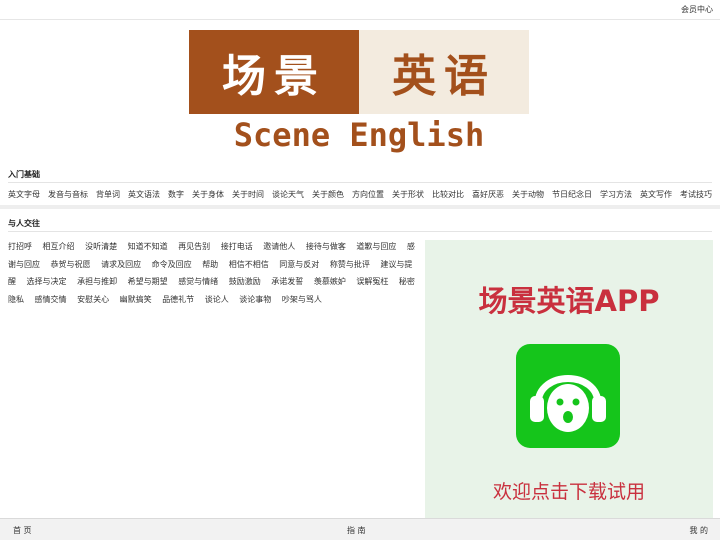  Describe the element at coordinates (356, 530) in the screenshot. I see `tab-guide: 指 南` at that location.